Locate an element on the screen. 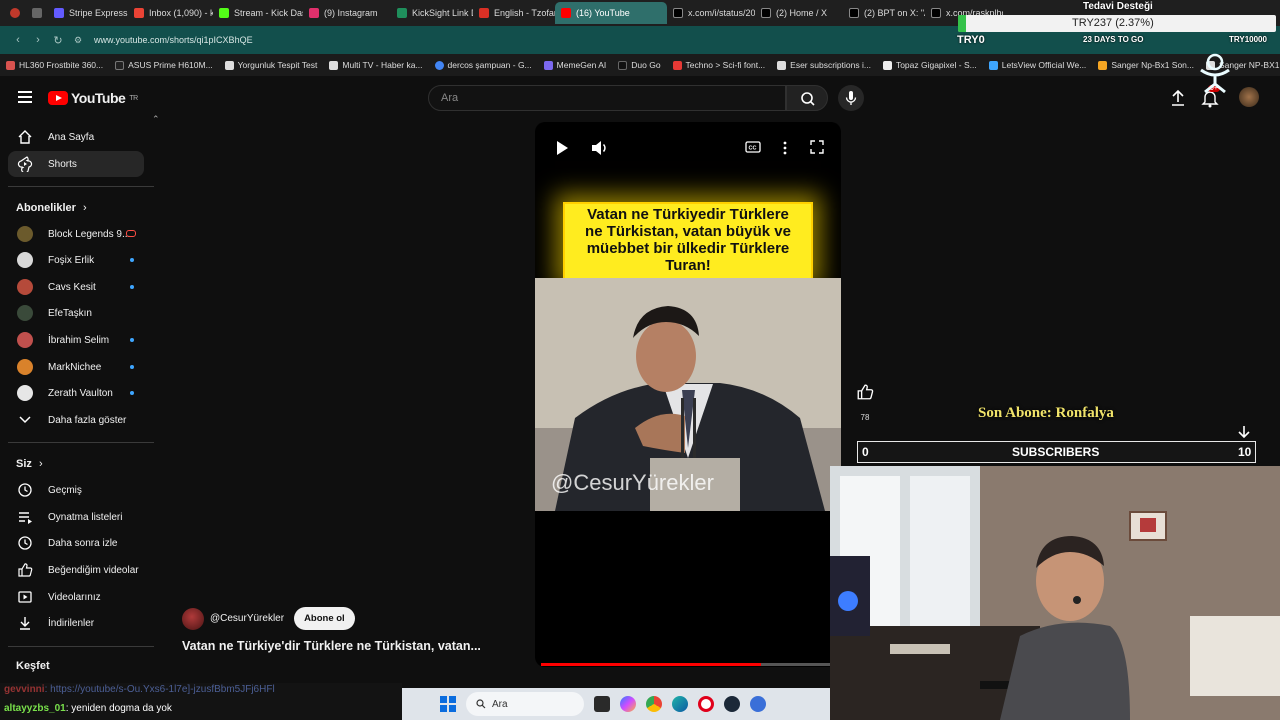 This screenshot has width=1280, height=720. tab-stripe: Stripe Express is located at coordinates (88, 13).